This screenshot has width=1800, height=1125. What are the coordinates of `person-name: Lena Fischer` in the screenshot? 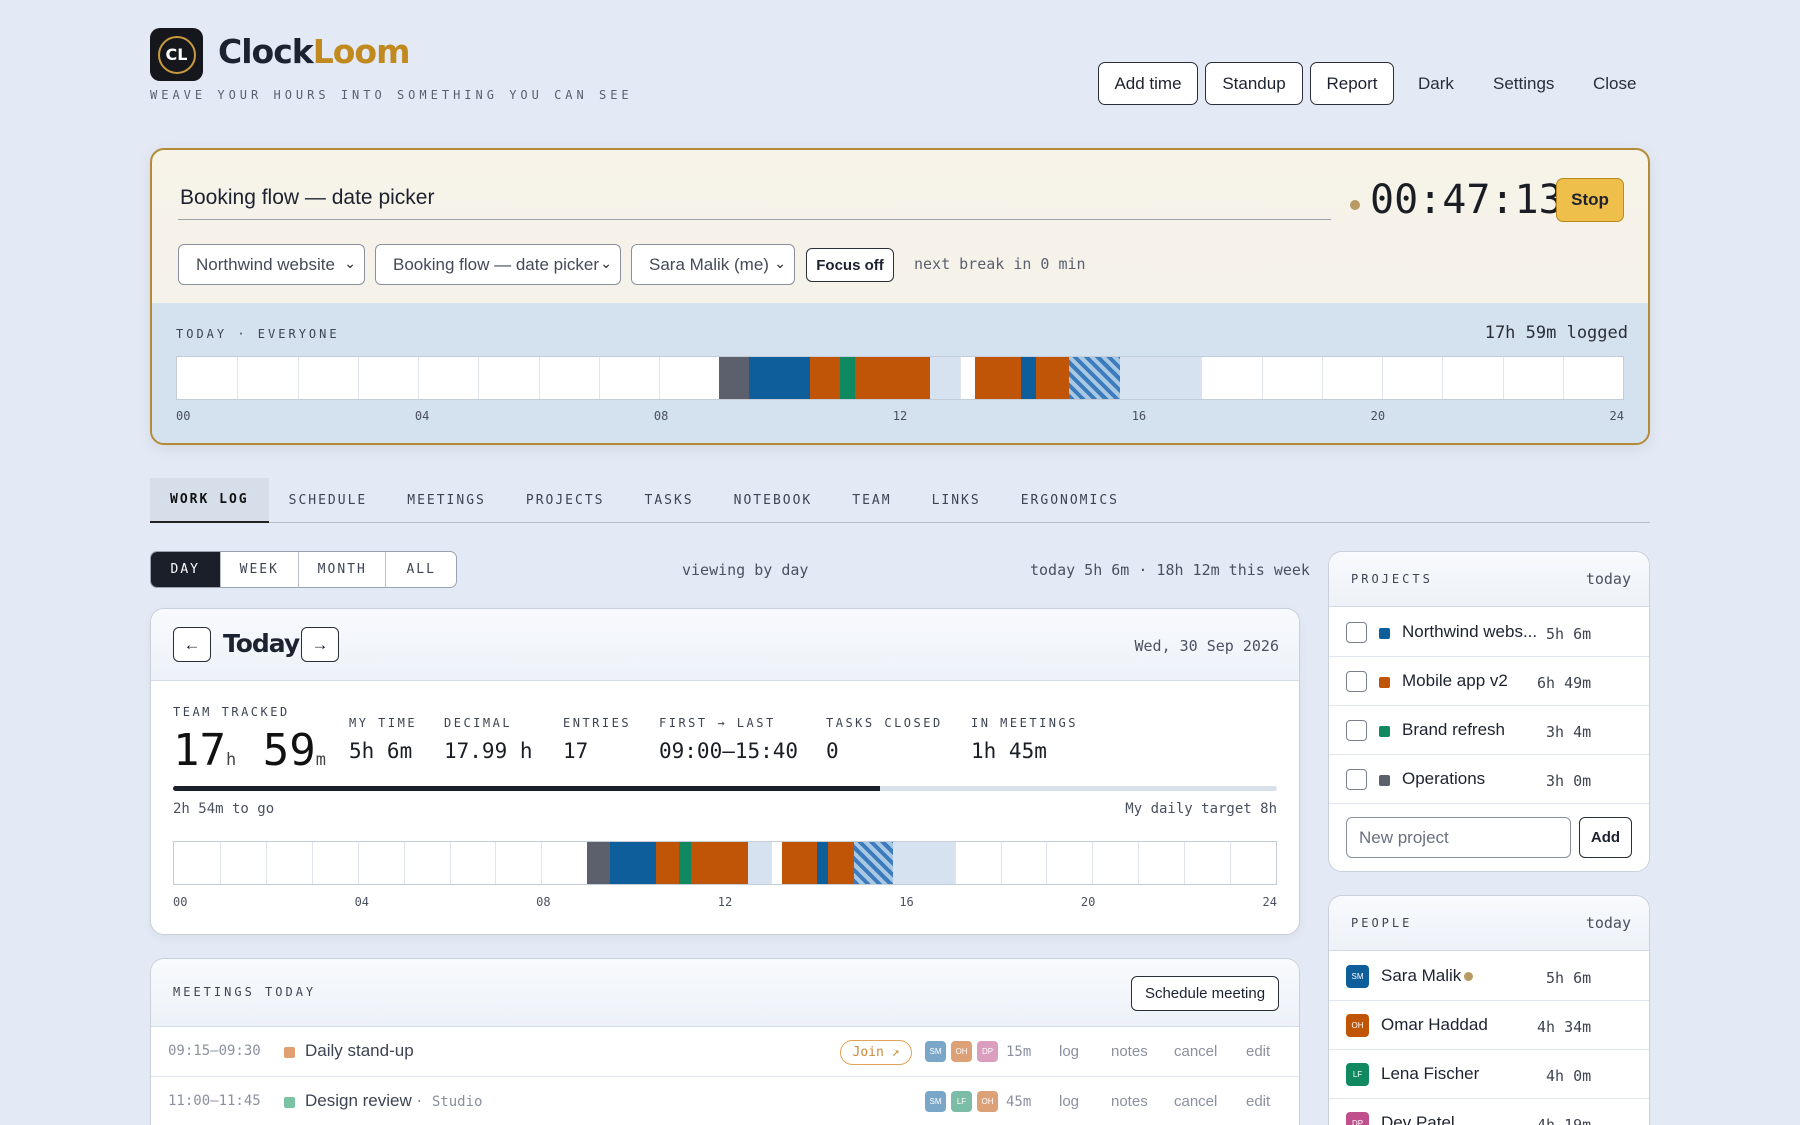 It's located at (1430, 1073).